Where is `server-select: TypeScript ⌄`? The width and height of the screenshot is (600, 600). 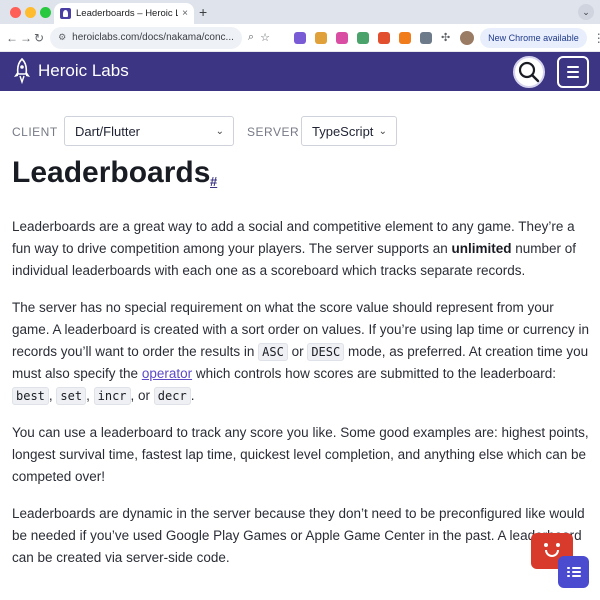 server-select: TypeScript ⌄ is located at coordinates (349, 131).